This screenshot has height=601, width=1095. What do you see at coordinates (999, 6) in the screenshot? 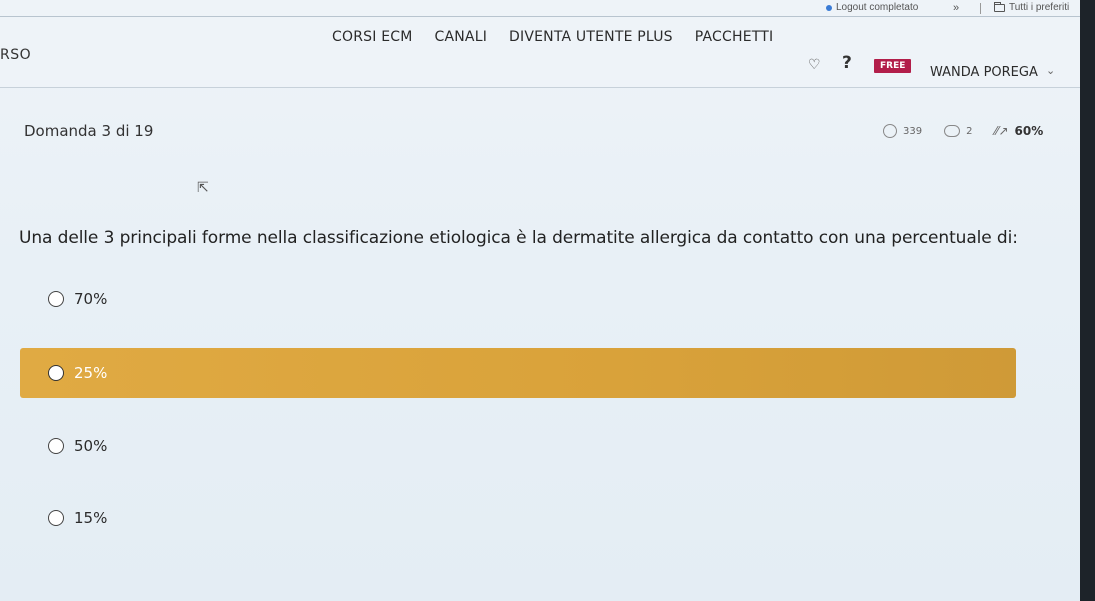
I see `folder-icon` at bounding box center [999, 6].